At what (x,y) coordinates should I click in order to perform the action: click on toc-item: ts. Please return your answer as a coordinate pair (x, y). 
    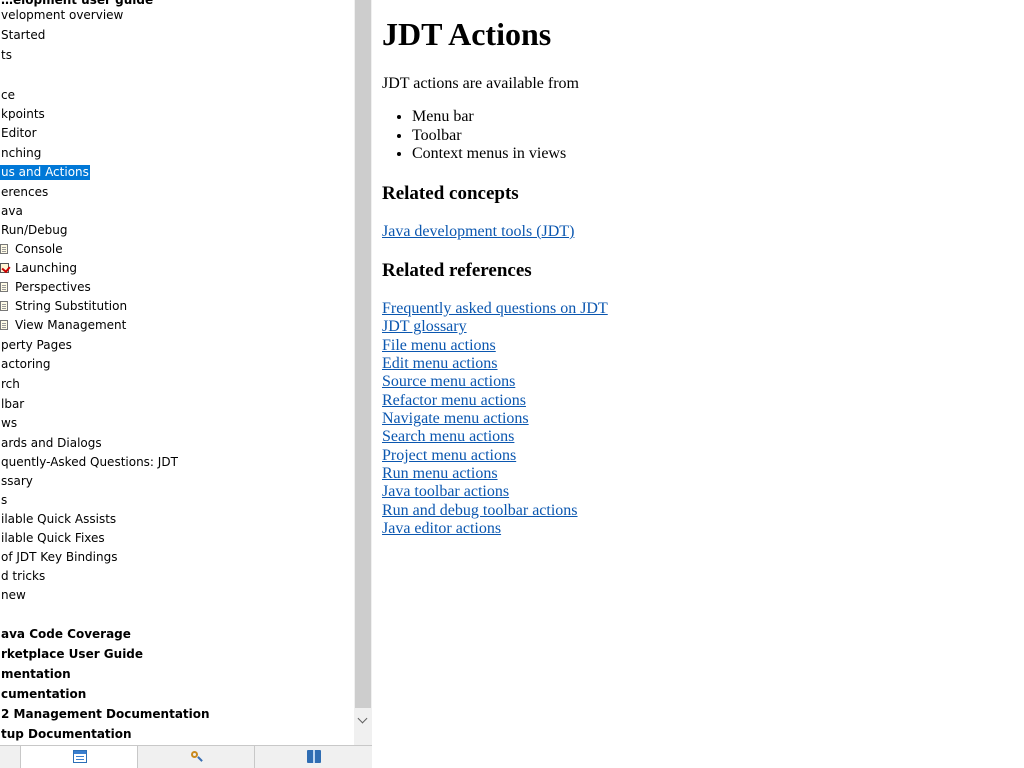
    Looking at the image, I should click on (6, 55).